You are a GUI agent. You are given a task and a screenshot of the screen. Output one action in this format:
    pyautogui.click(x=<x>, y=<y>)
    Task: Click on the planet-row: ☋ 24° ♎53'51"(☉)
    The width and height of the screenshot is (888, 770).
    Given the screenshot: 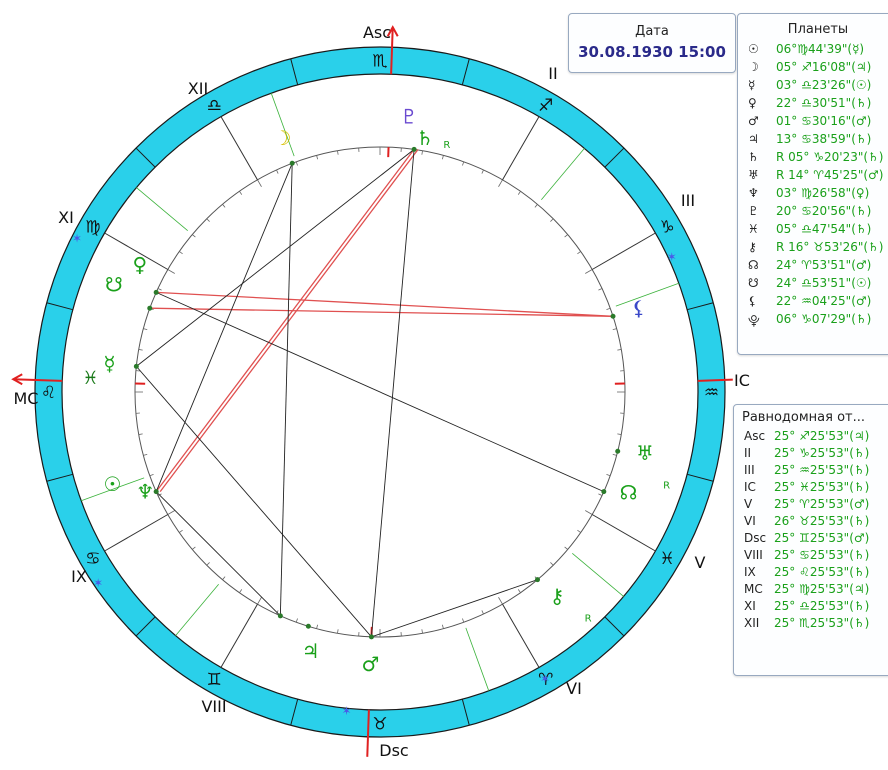 What is the action you would take?
    pyautogui.click(x=813, y=284)
    